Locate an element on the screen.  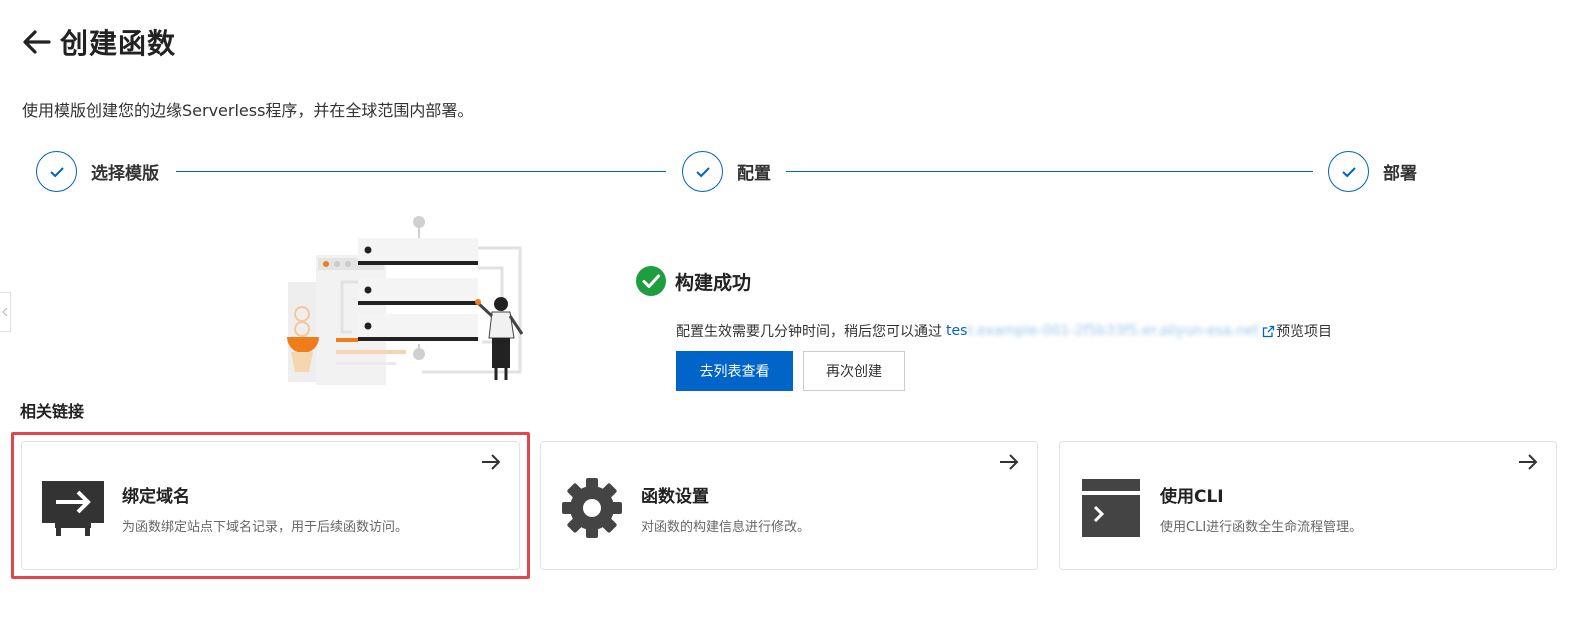
step-select-template: 选择模版 is located at coordinates (97, 171).